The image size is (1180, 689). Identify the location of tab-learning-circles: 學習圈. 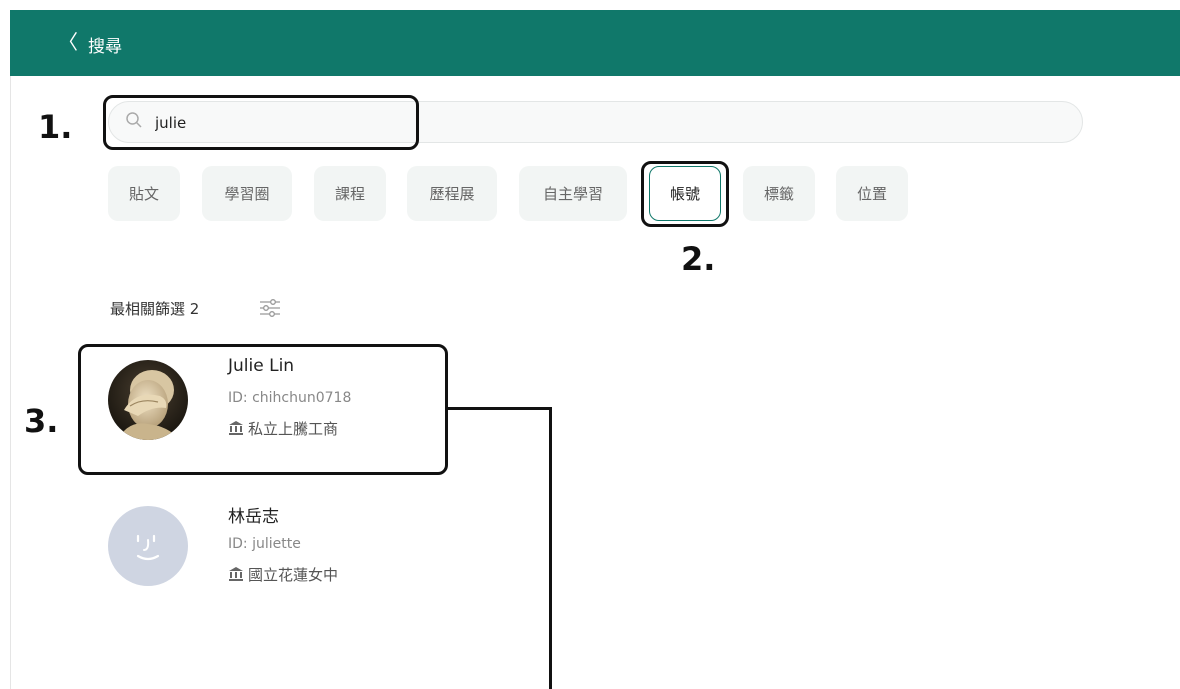
(247, 193).